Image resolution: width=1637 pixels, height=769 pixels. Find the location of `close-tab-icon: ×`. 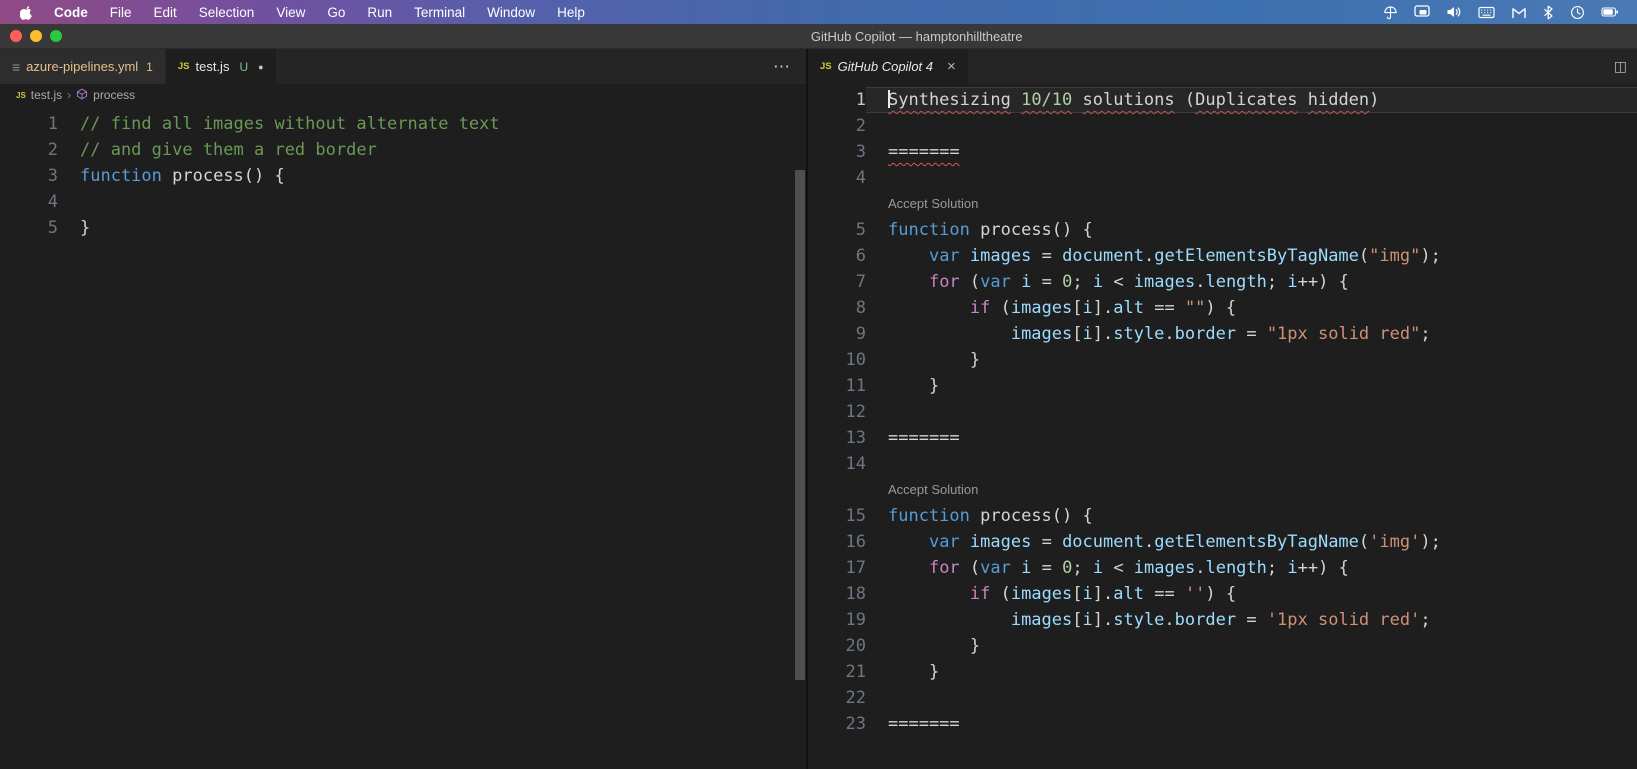

close-tab-icon: × is located at coordinates (951, 66).